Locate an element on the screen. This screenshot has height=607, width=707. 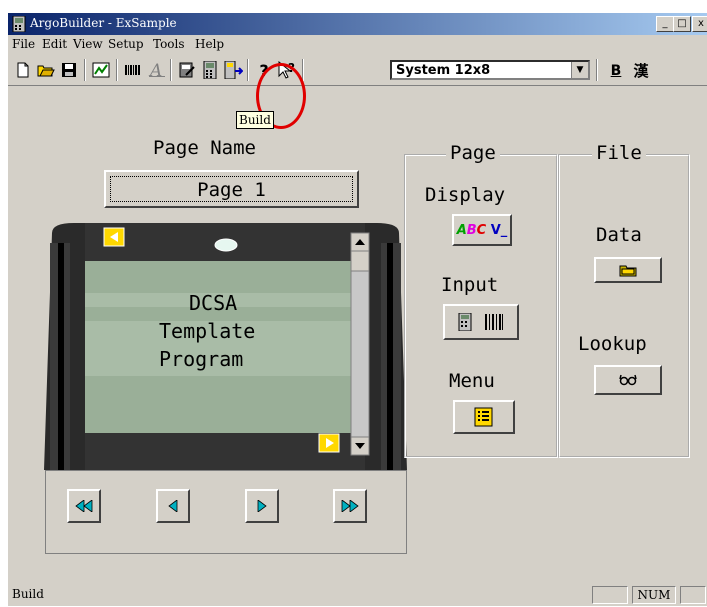
chevron-down-icon: ▼ is located at coordinates (579, 70).